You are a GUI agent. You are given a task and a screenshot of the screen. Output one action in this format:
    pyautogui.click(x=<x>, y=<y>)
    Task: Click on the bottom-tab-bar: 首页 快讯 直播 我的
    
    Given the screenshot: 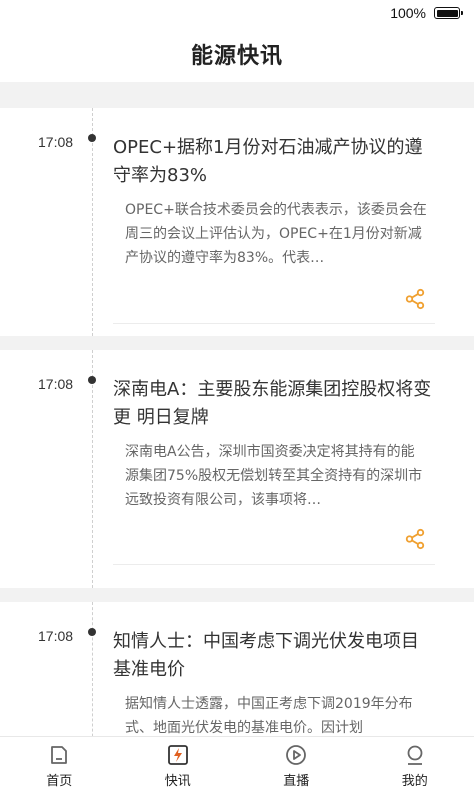 What is the action you would take?
    pyautogui.click(x=237, y=765)
    